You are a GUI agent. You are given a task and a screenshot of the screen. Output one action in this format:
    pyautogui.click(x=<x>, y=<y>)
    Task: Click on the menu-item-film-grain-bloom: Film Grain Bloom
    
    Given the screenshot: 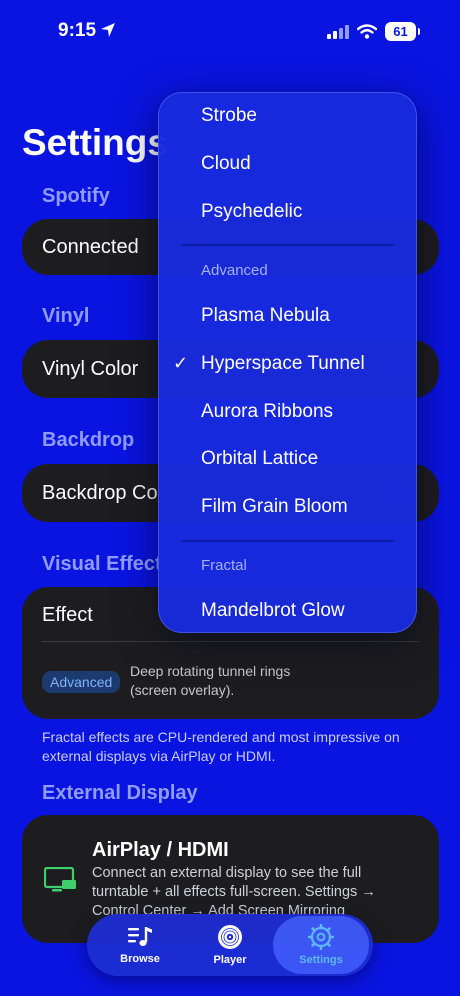 What is the action you would take?
    pyautogui.click(x=274, y=507)
    